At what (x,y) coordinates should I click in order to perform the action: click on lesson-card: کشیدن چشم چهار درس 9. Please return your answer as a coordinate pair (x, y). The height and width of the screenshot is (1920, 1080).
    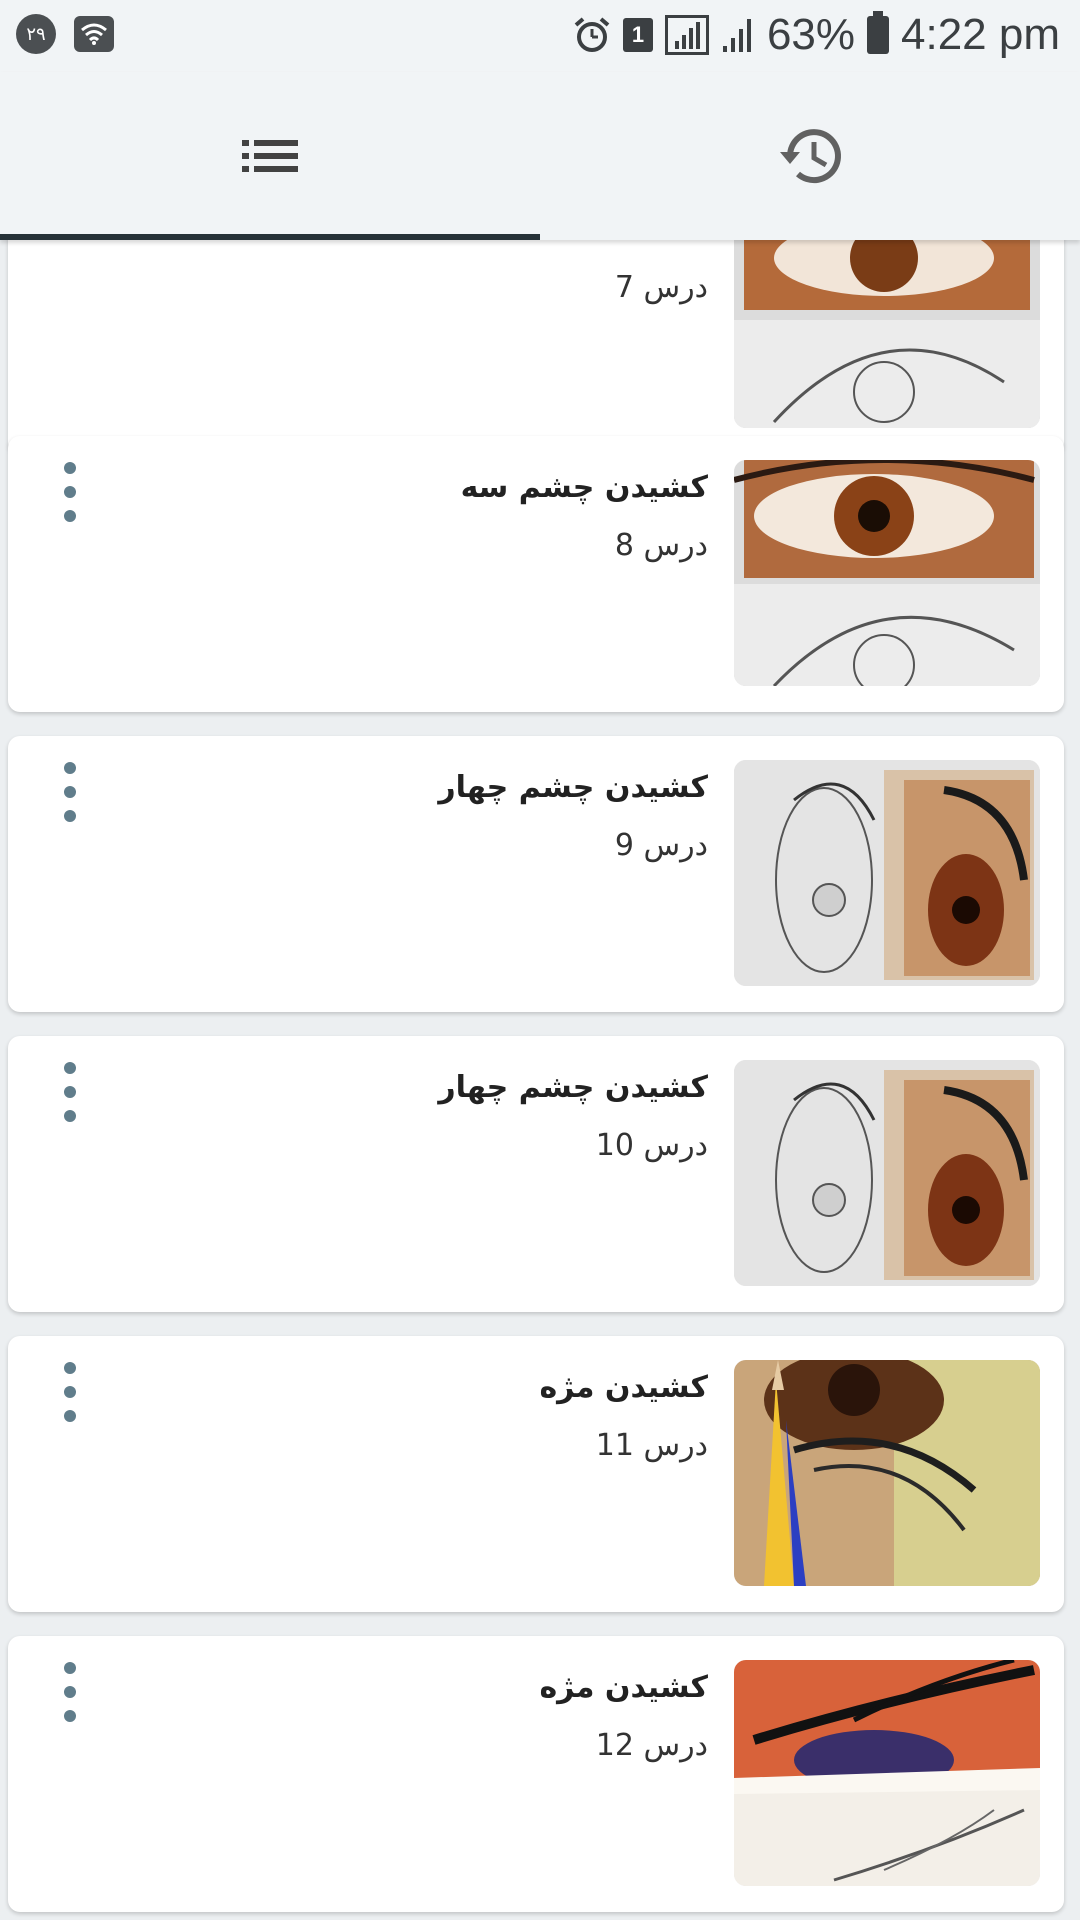
    Looking at the image, I should click on (536, 874).